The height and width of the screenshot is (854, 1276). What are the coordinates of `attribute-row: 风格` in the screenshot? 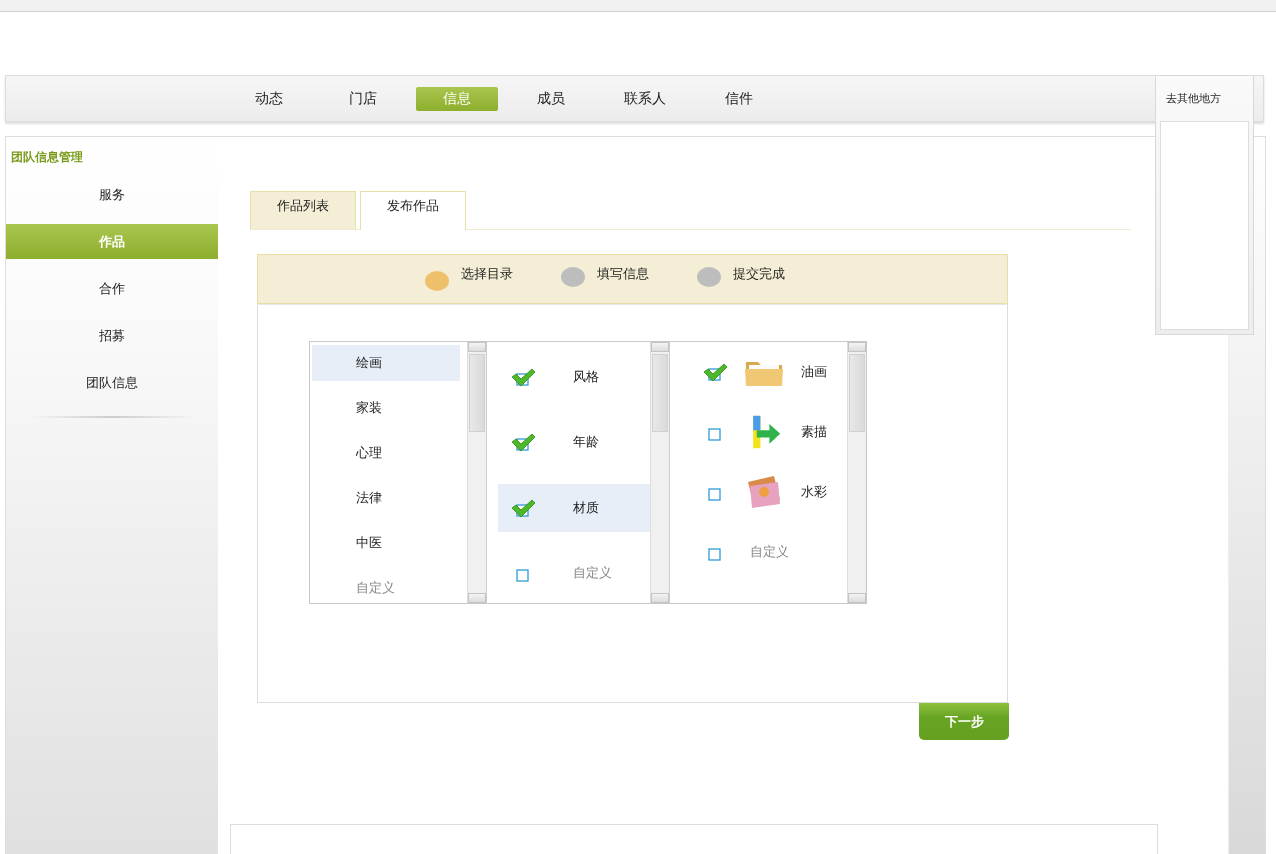 It's located at (574, 377).